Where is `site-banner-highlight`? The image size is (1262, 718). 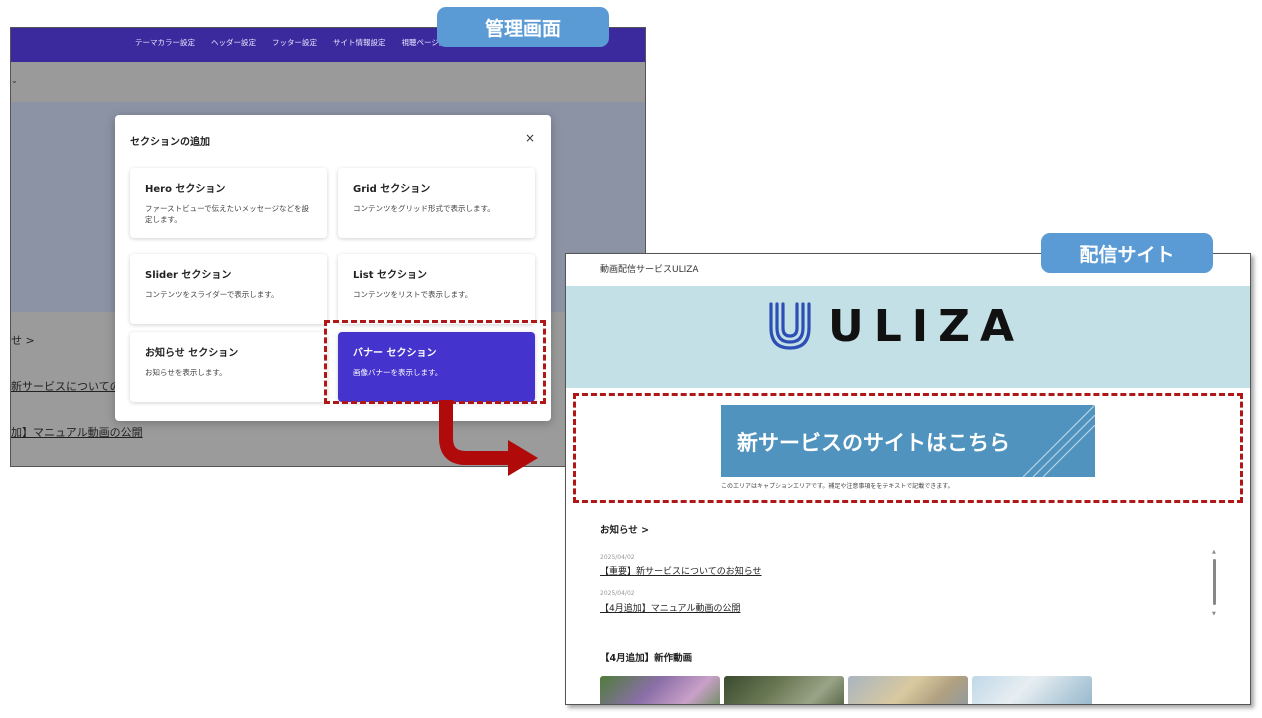 site-banner-highlight is located at coordinates (908, 448).